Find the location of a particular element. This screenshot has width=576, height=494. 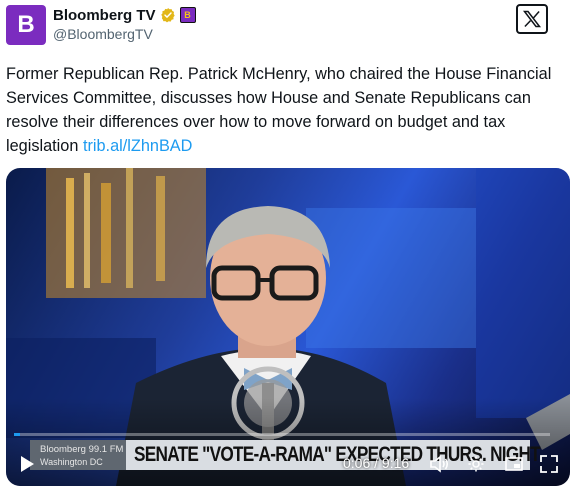

chyron-station: Bloomberg 99.1 FM is located at coordinates (82, 449).